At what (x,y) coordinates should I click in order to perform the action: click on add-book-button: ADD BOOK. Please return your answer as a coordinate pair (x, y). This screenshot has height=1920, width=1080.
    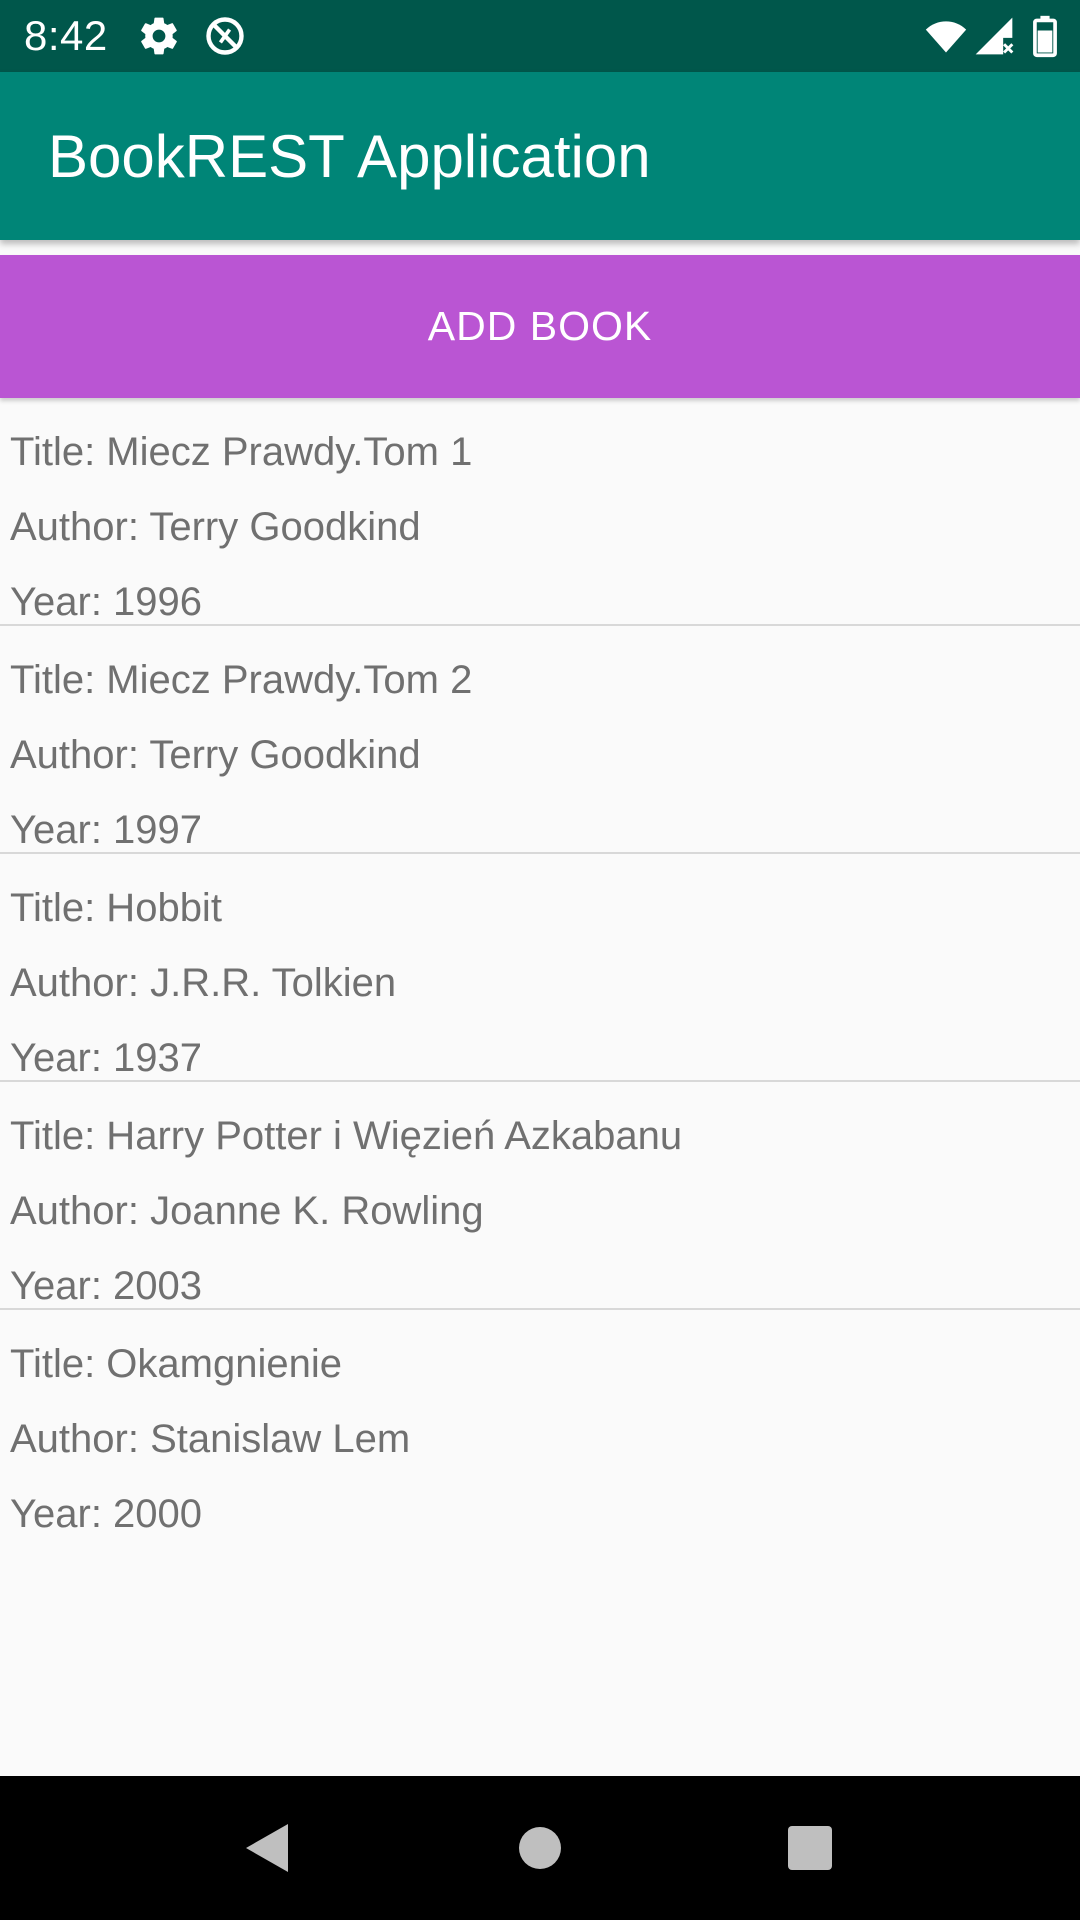
    Looking at the image, I should click on (540, 326).